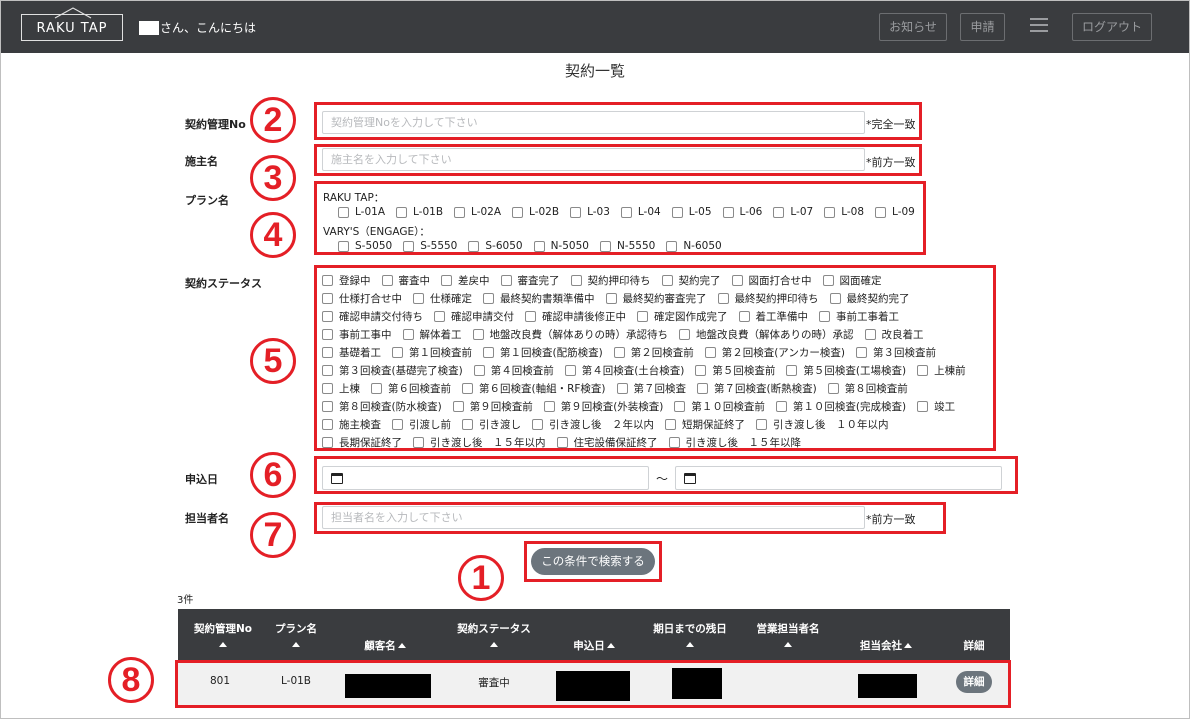  What do you see at coordinates (593, 122) in the screenshot?
I see `contract-no-input: 契約管理Noを入力して下さい` at bounding box center [593, 122].